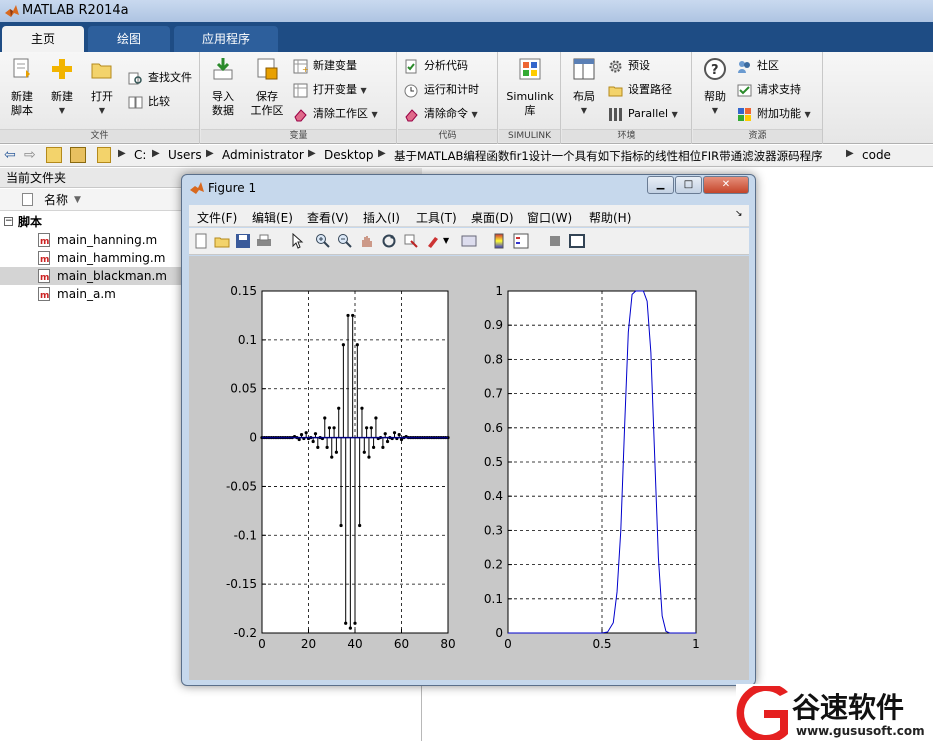 This screenshot has height=741, width=933. What do you see at coordinates (185, 155) in the screenshot?
I see `breadcrumb-item: Users` at bounding box center [185, 155].